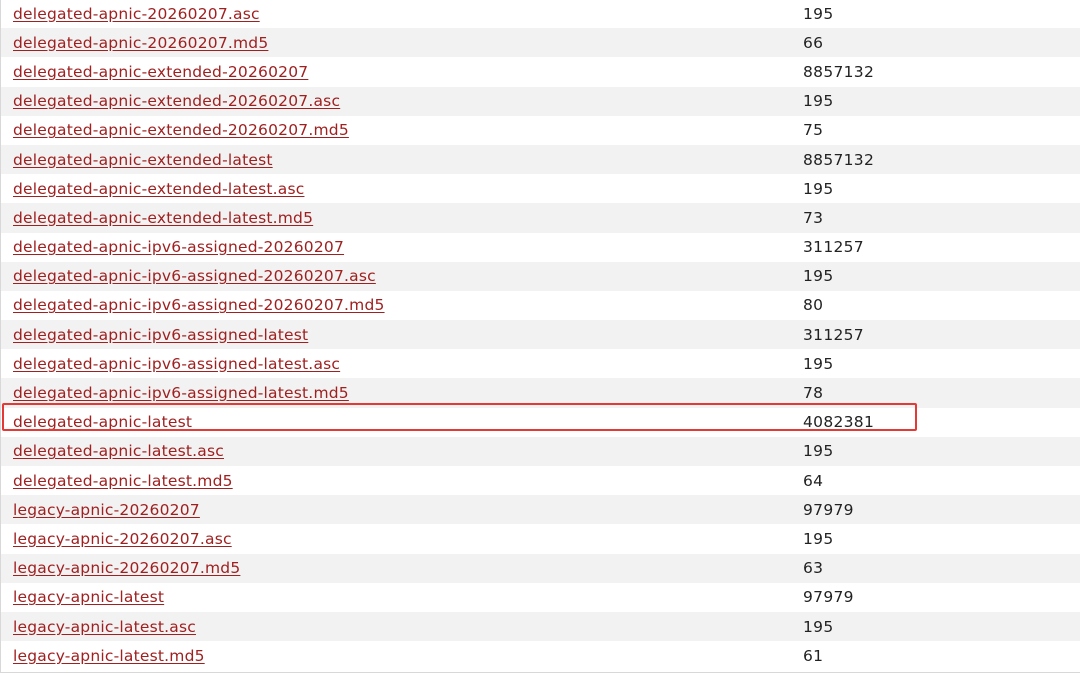 This screenshot has height=673, width=1080. I want to click on file-name-cell: delegated-apnic-extended-latest.asc, so click(395, 189).